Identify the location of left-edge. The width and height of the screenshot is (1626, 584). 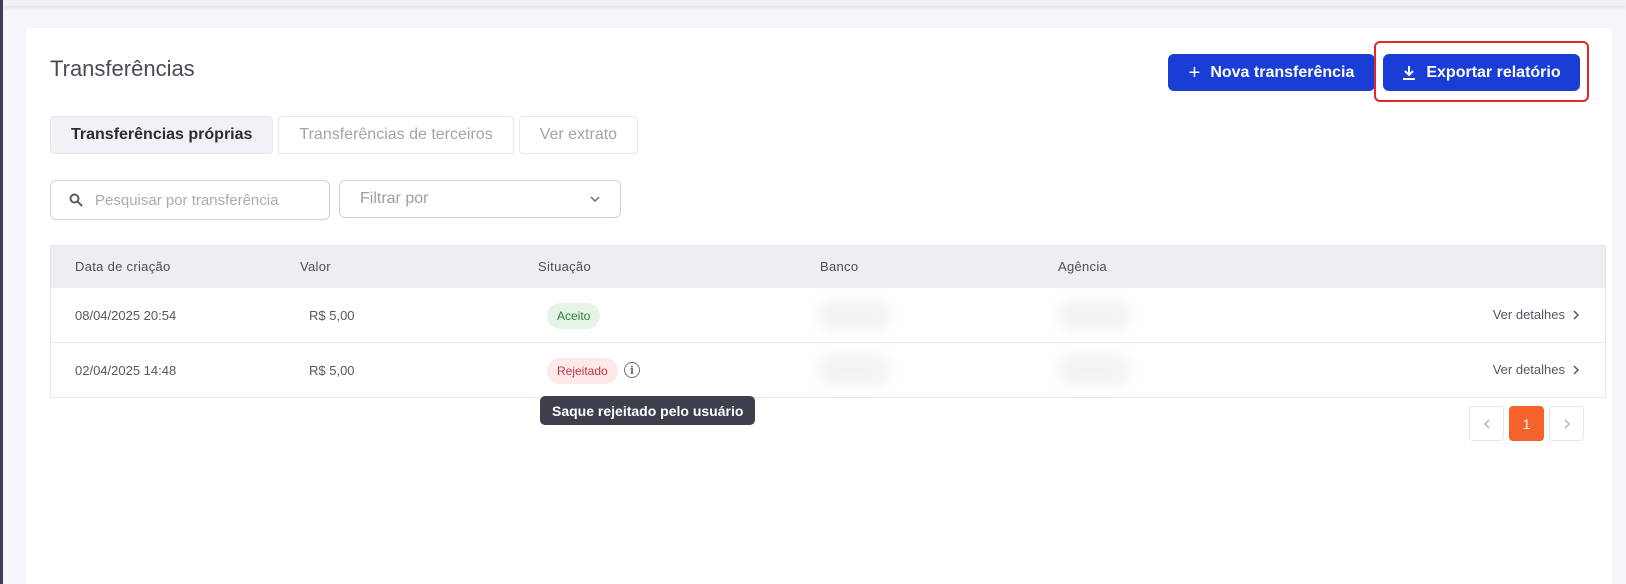
(1, 292).